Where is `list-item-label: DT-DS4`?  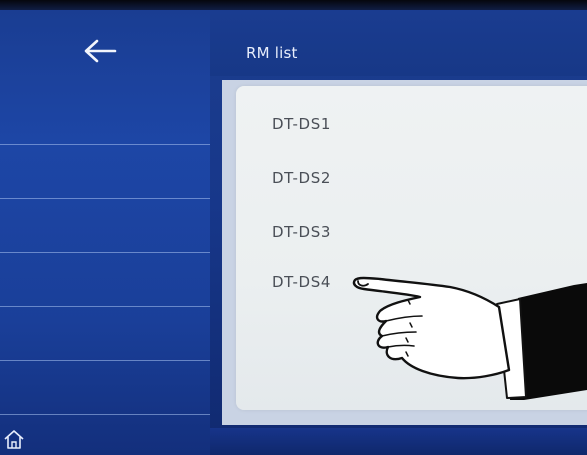
list-item-label: DT-DS4 is located at coordinates (301, 282).